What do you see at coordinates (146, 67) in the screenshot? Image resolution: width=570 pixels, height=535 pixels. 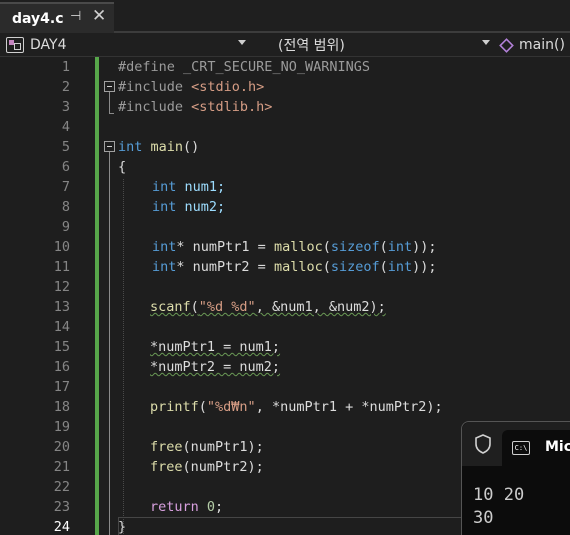 I see `directive: #define` at bounding box center [146, 67].